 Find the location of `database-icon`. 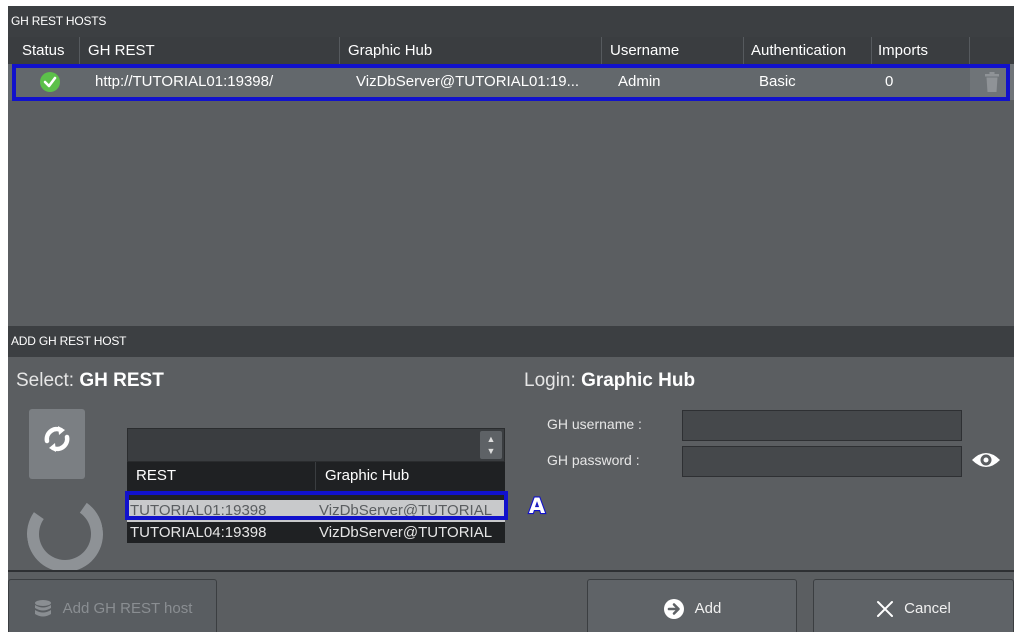

database-icon is located at coordinates (42, 607).